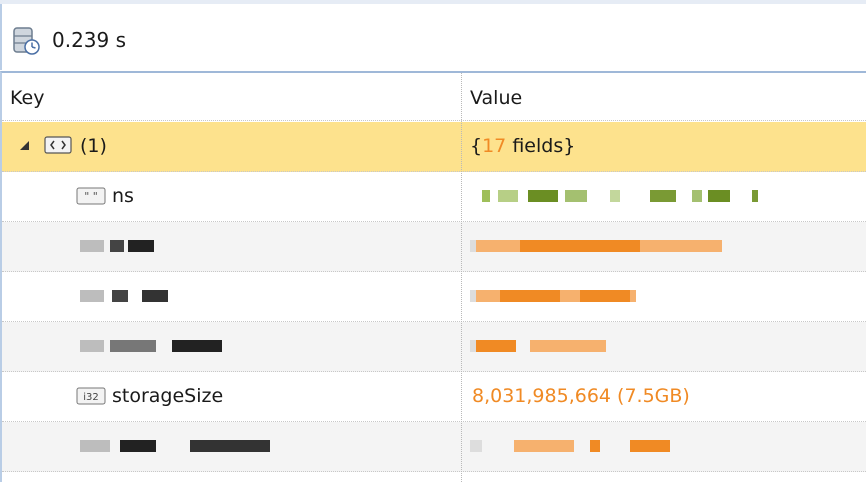 The height and width of the screenshot is (482, 866). Describe the element at coordinates (476, 146) in the screenshot. I see `value-brace: {` at that location.